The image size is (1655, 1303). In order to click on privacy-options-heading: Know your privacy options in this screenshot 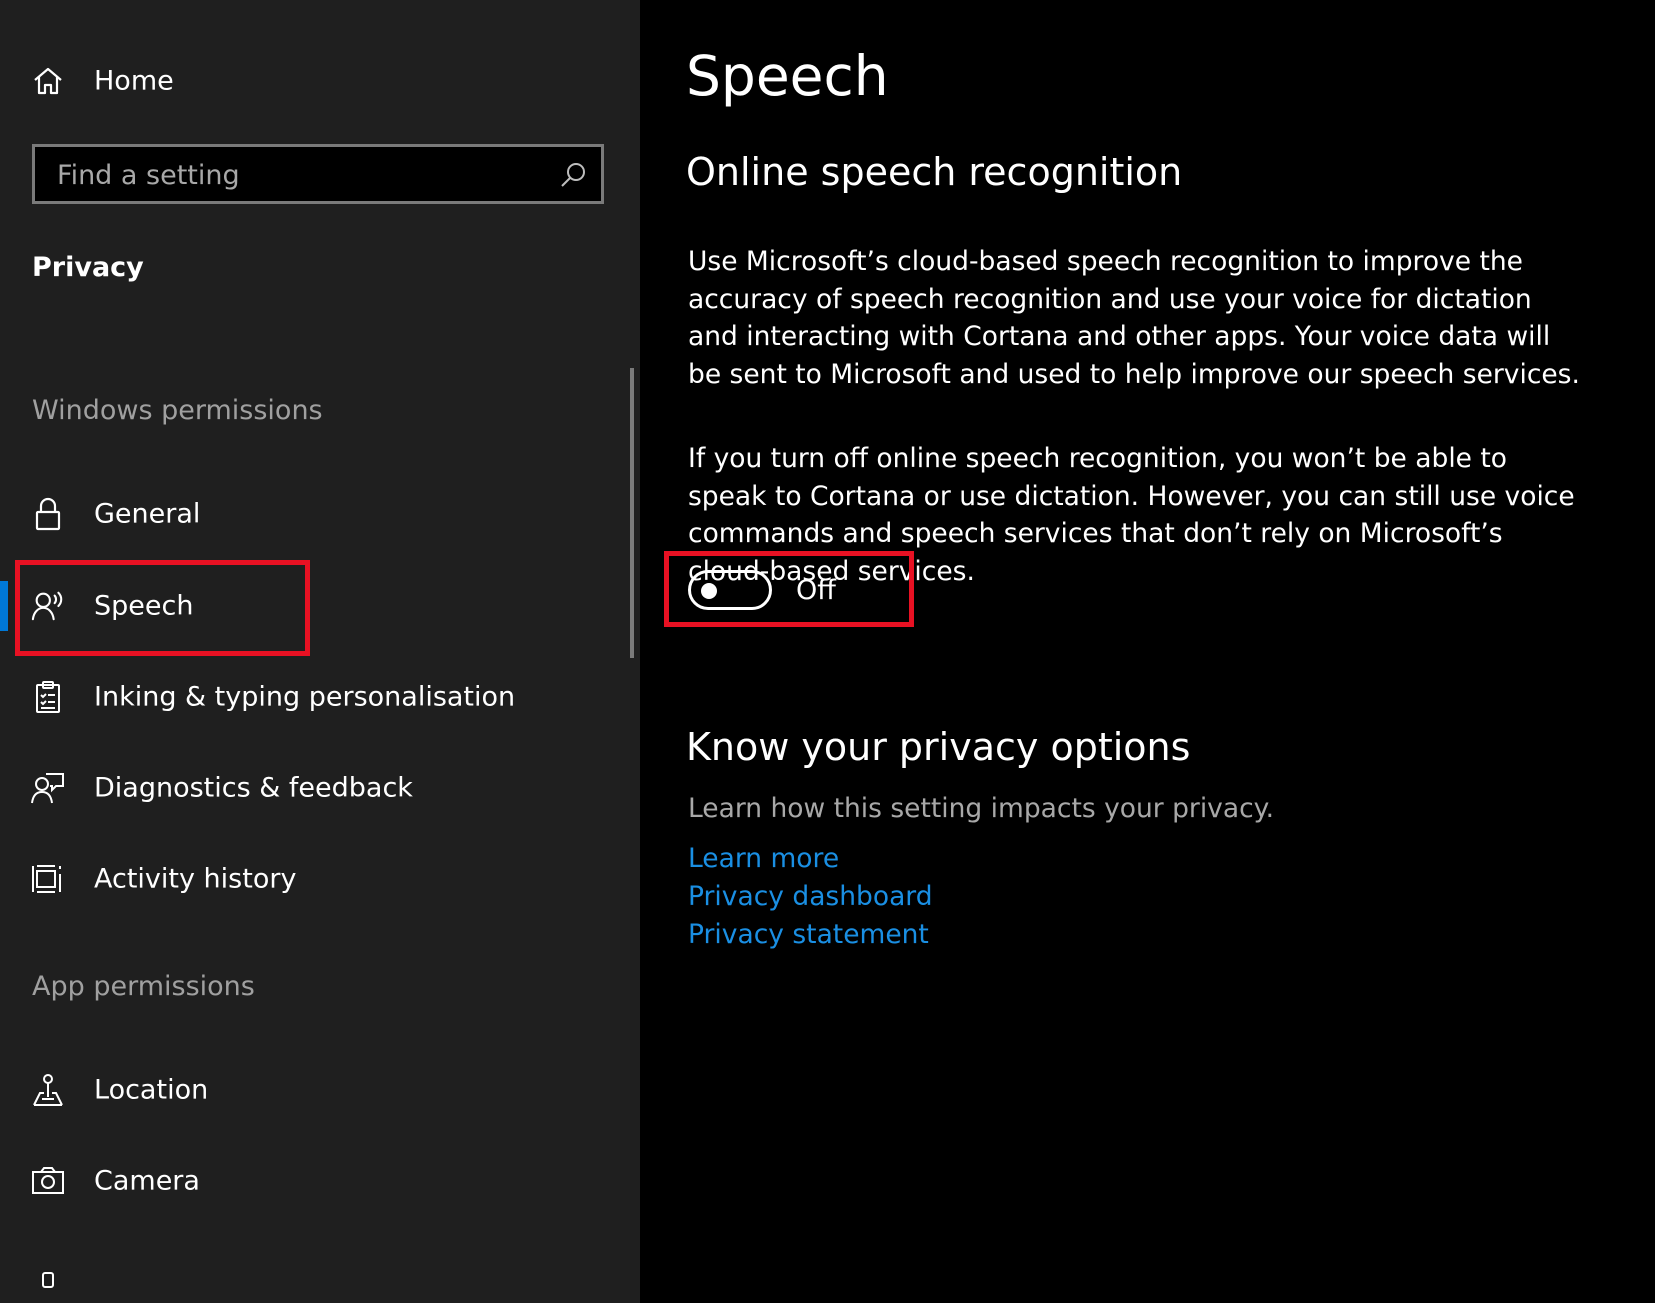, I will do `click(938, 747)`.